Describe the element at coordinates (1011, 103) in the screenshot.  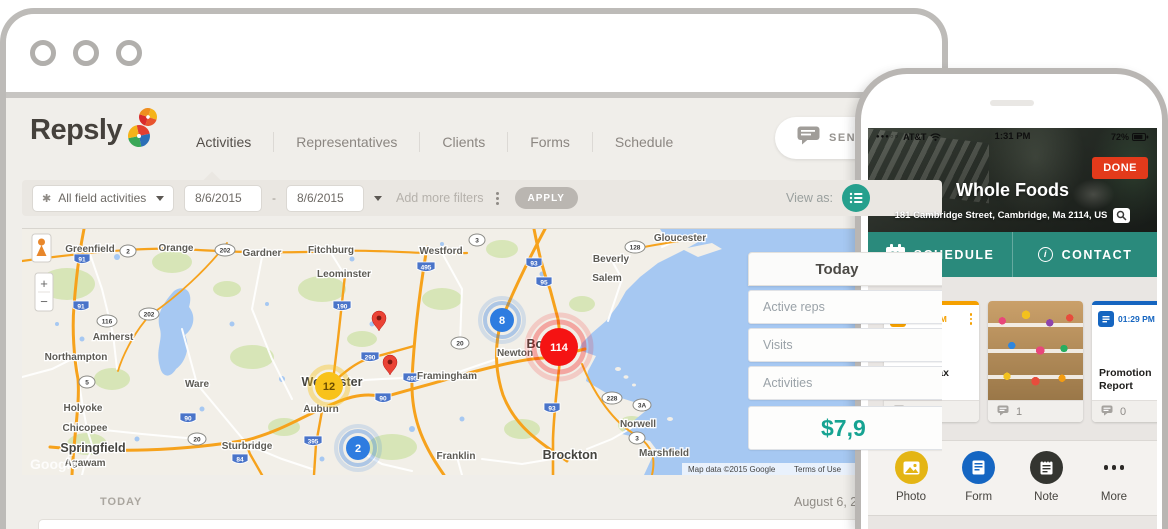
I see `phone-speaker` at that location.